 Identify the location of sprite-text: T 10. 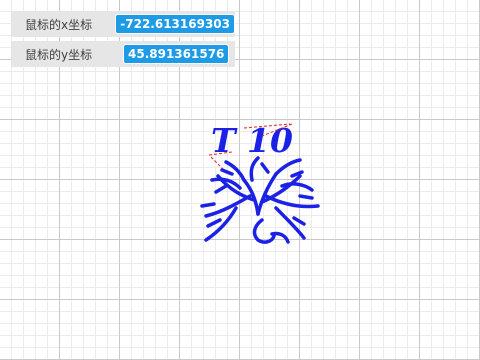
(252, 140).